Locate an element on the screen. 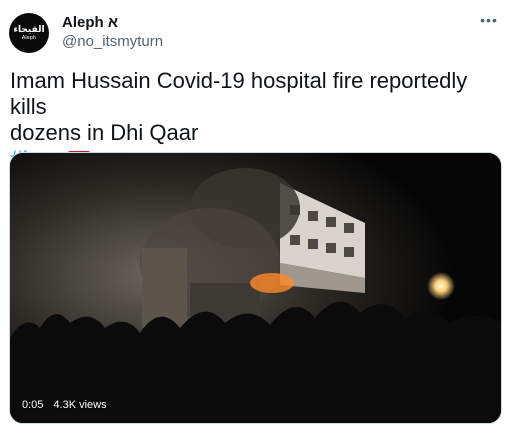  video-duration: 0:05 is located at coordinates (33, 405).